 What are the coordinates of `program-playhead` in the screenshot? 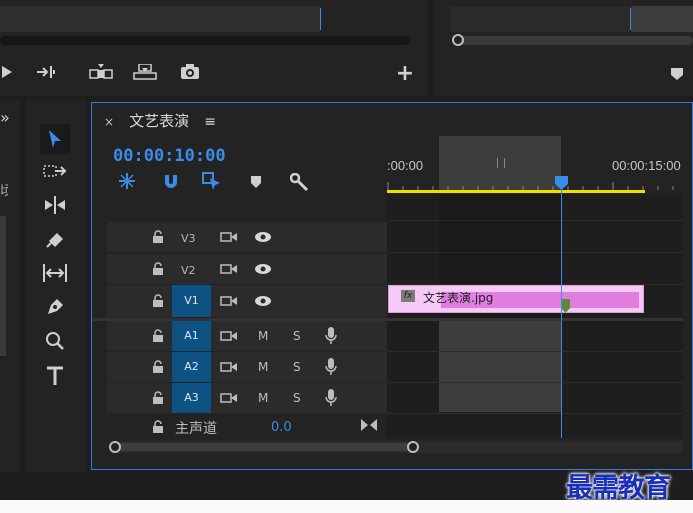 It's located at (630, 19).